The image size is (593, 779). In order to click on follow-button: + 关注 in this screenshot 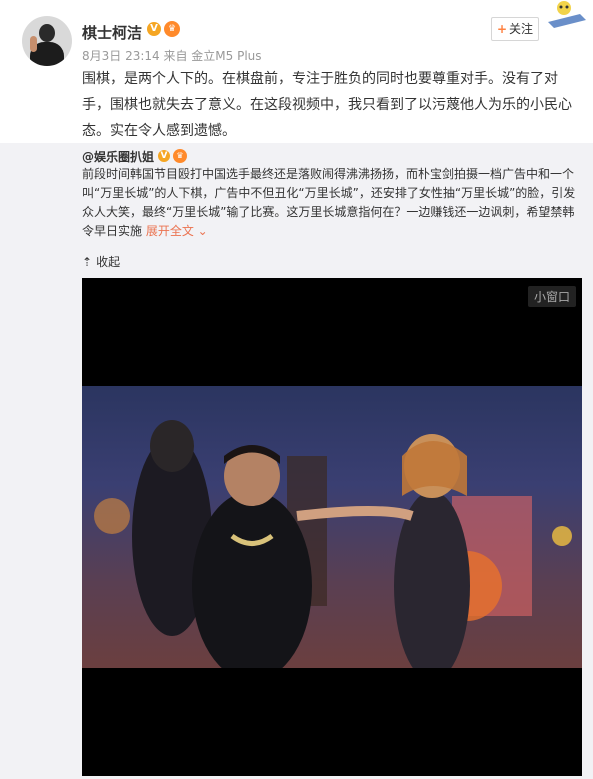, I will do `click(515, 29)`.